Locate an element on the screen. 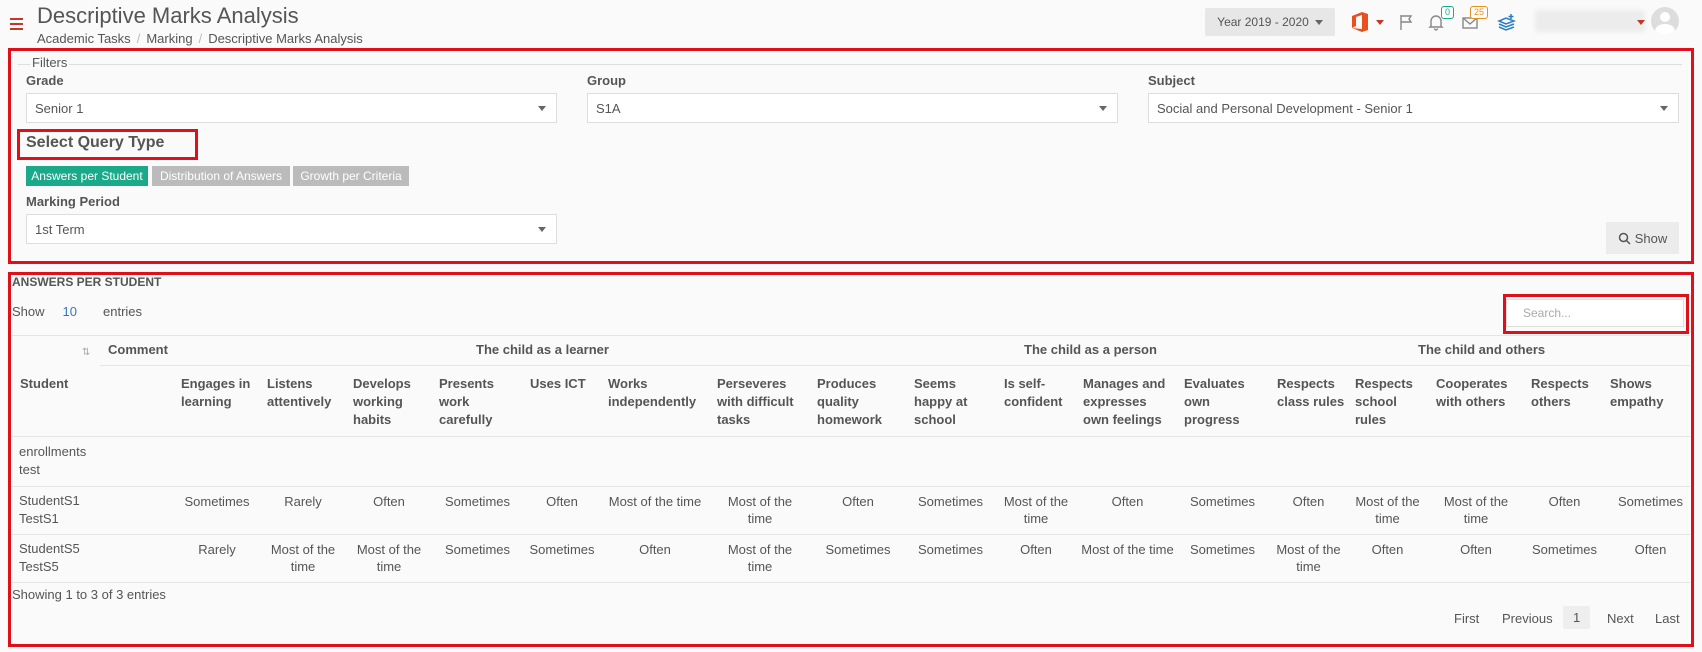 The image size is (1702, 652). grade-value: Senior 1 is located at coordinates (59, 108).